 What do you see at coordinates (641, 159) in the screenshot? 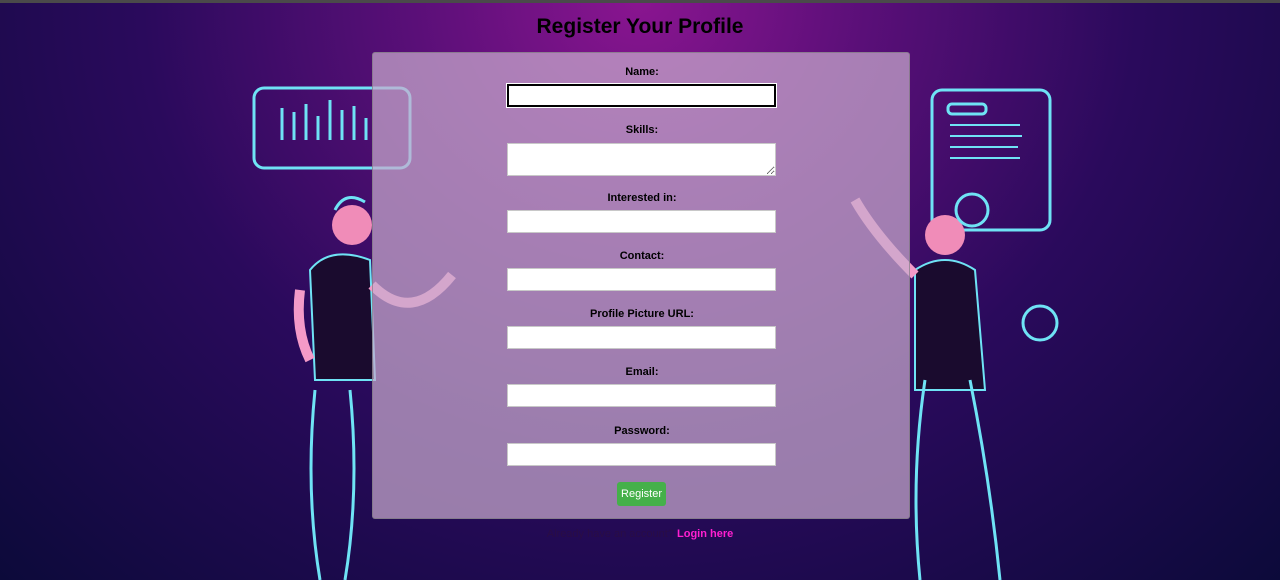
I see `skills-textarea` at bounding box center [641, 159].